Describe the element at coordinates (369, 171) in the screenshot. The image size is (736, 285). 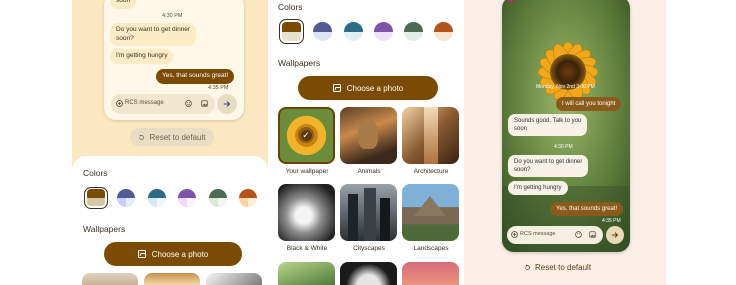
I see `caption-animals: Animals` at that location.